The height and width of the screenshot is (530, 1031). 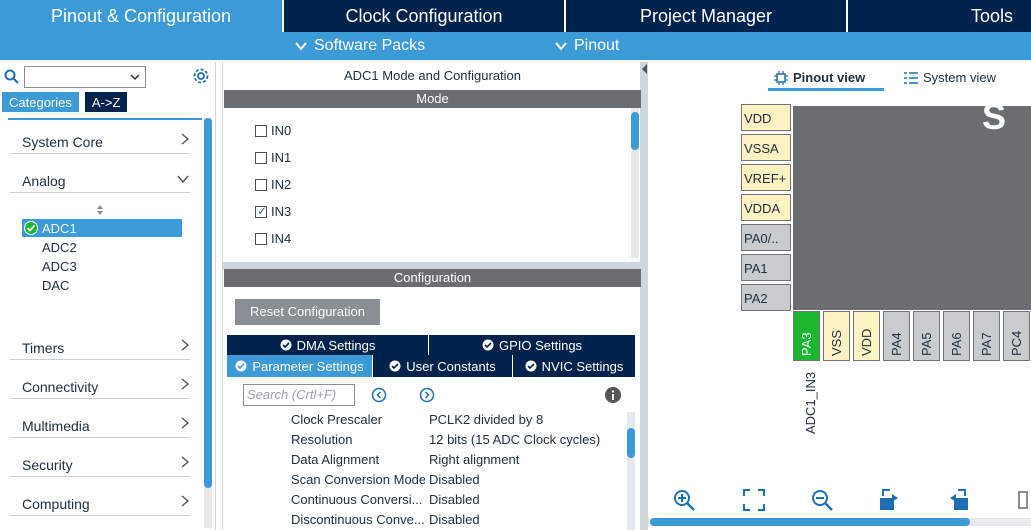 I want to click on pinout-horizontal-scrollbar, so click(x=839, y=522).